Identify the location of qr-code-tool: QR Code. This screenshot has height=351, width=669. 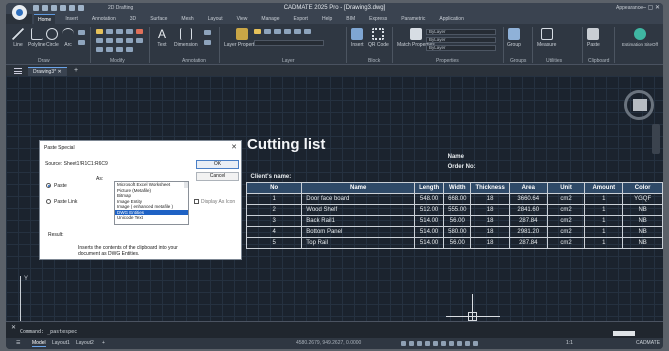
(378, 38).